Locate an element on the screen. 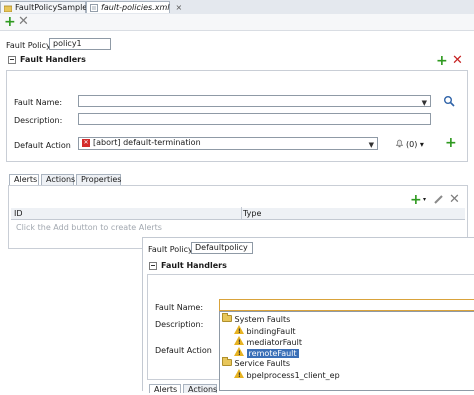  tab-alerts: Alerts is located at coordinates (24, 179).